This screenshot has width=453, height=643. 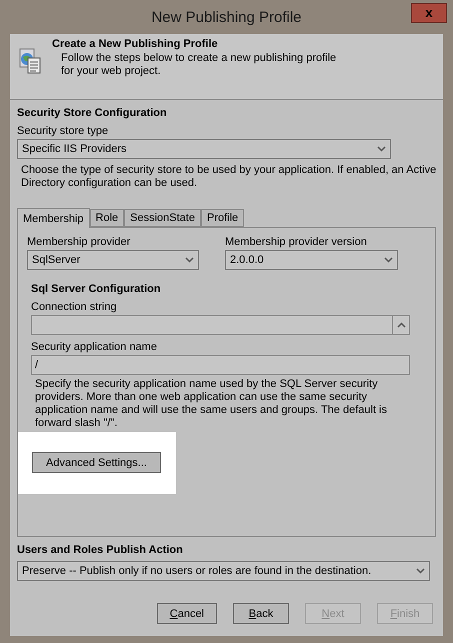 I want to click on connection-string-field, so click(x=220, y=325).